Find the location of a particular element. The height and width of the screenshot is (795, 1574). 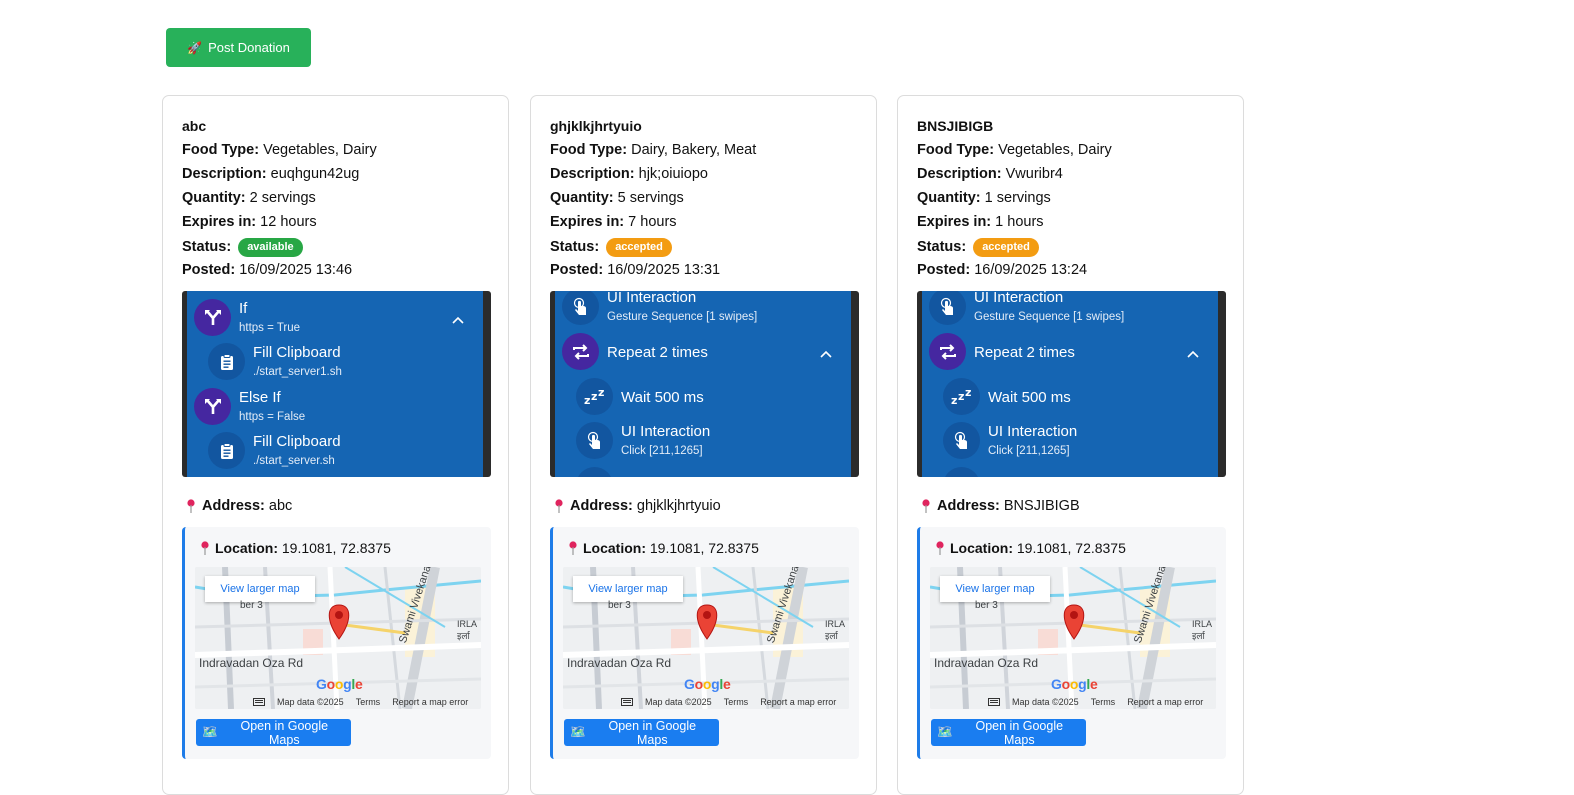

quantity-field: Quantity: 1 servings is located at coordinates (984, 198).